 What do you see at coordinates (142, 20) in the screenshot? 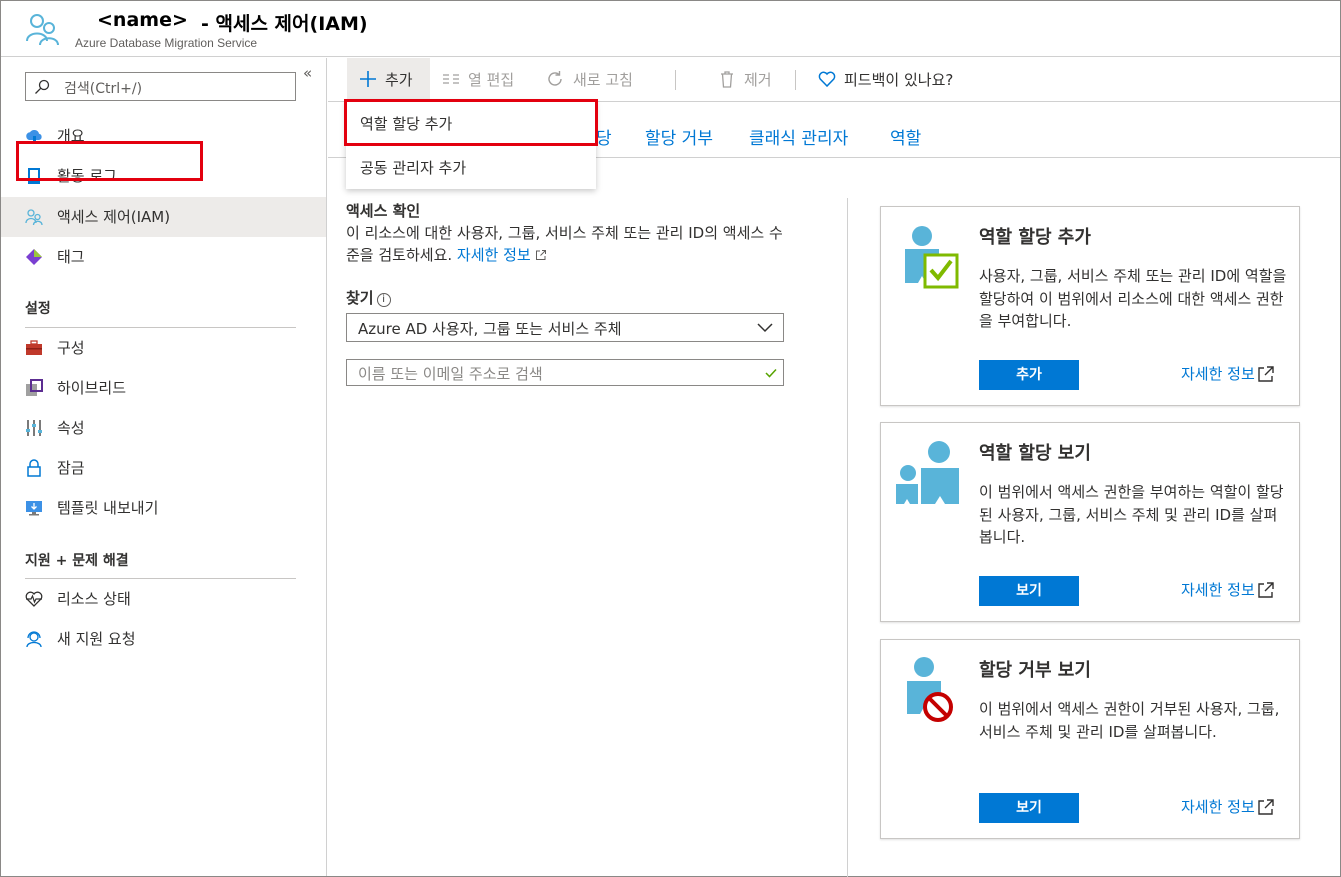
I see `resource-name: <name>` at bounding box center [142, 20].